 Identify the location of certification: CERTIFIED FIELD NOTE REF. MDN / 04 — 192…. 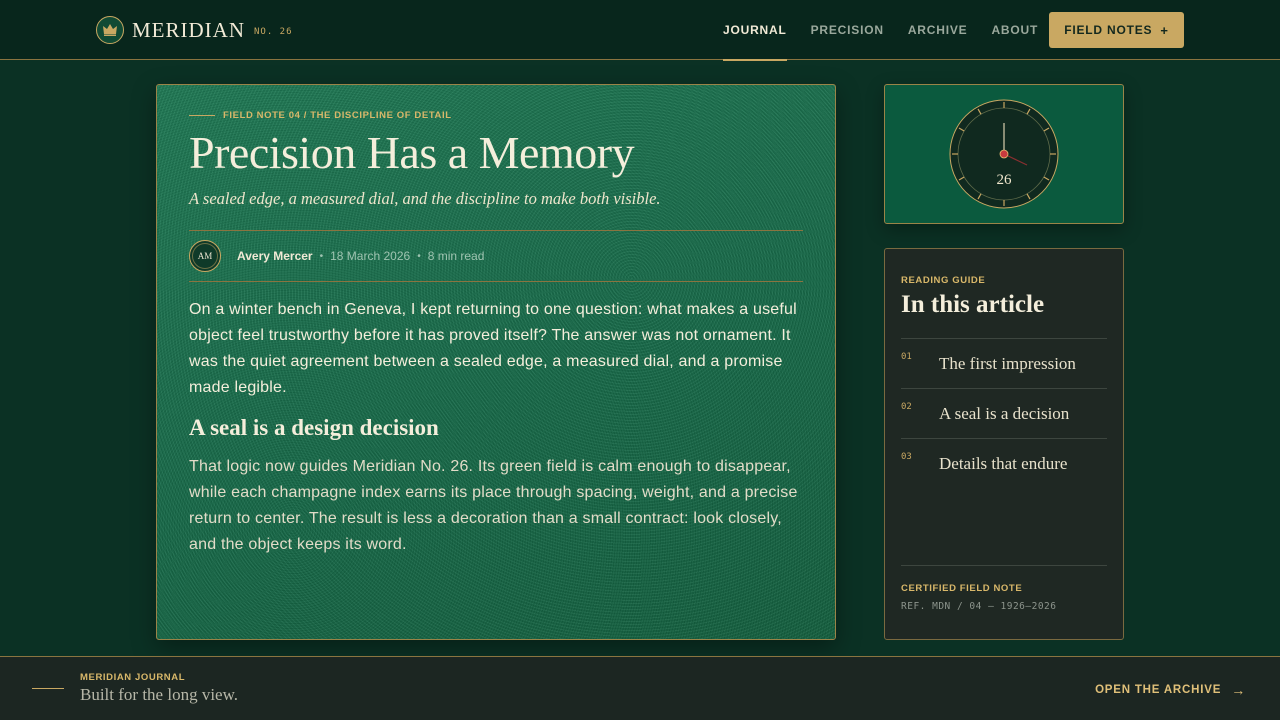
(1004, 588).